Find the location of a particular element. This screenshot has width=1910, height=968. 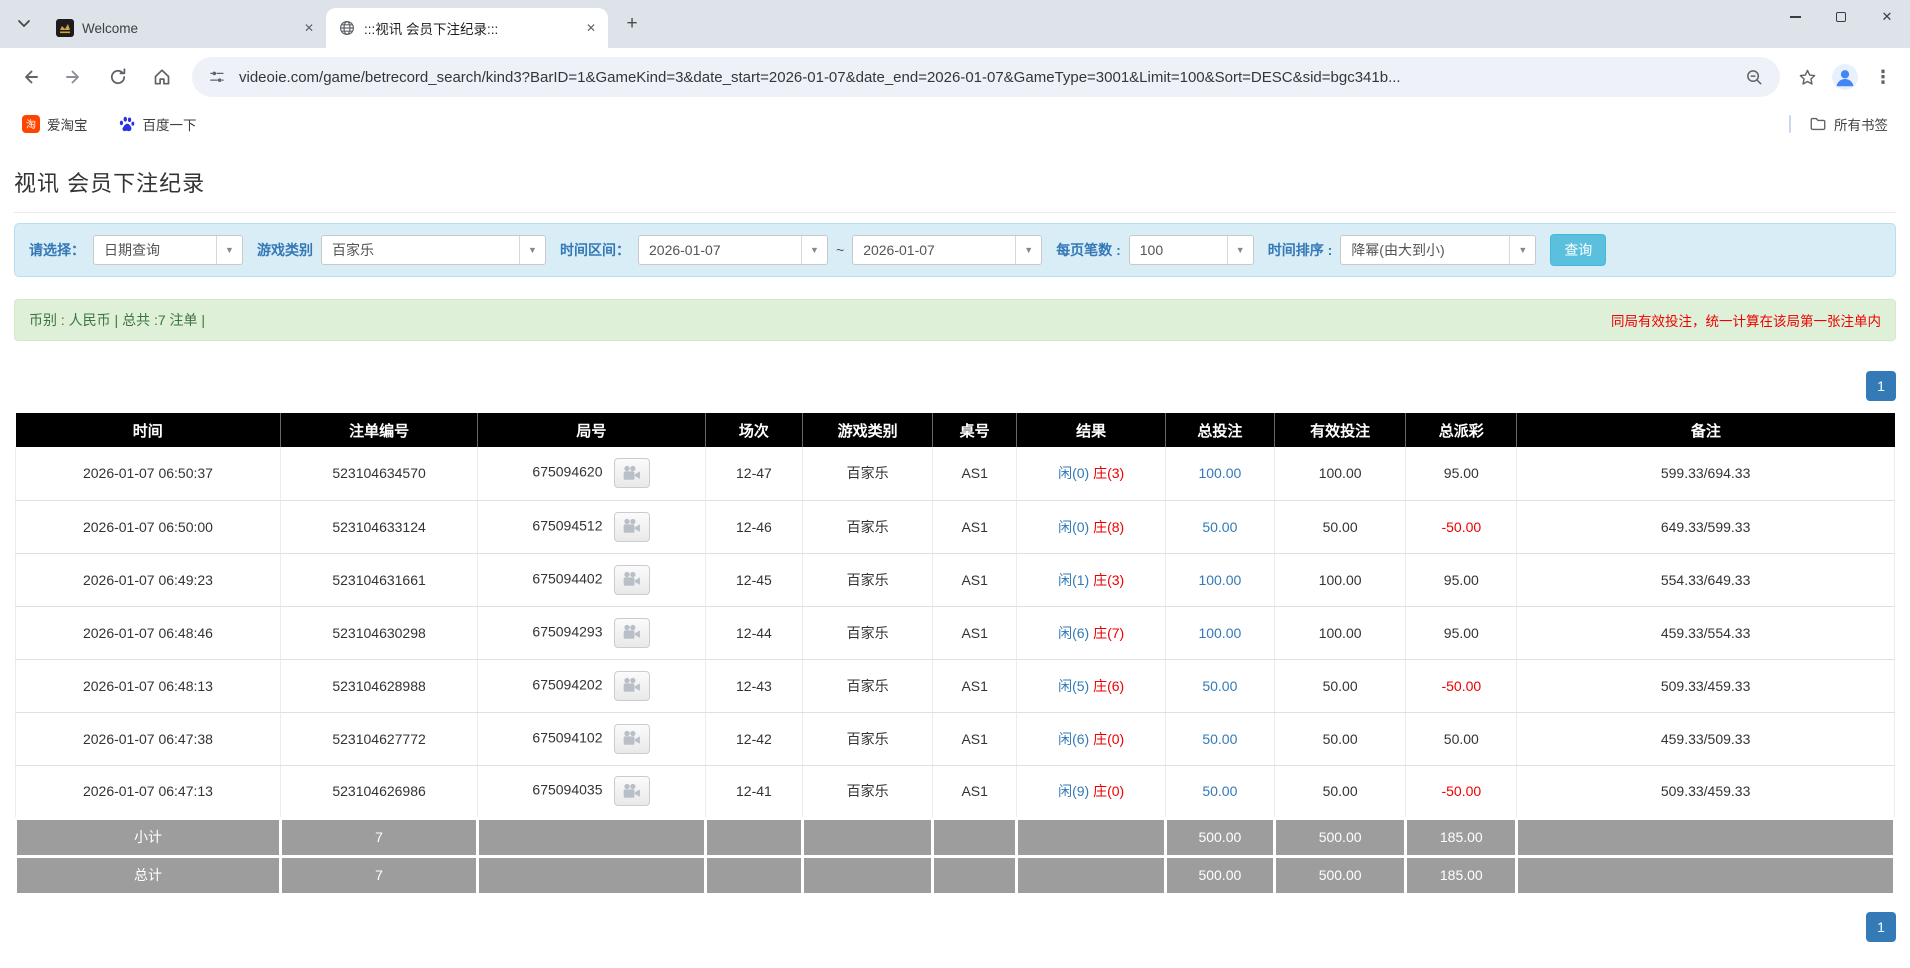

home-button is located at coordinates (162, 77).